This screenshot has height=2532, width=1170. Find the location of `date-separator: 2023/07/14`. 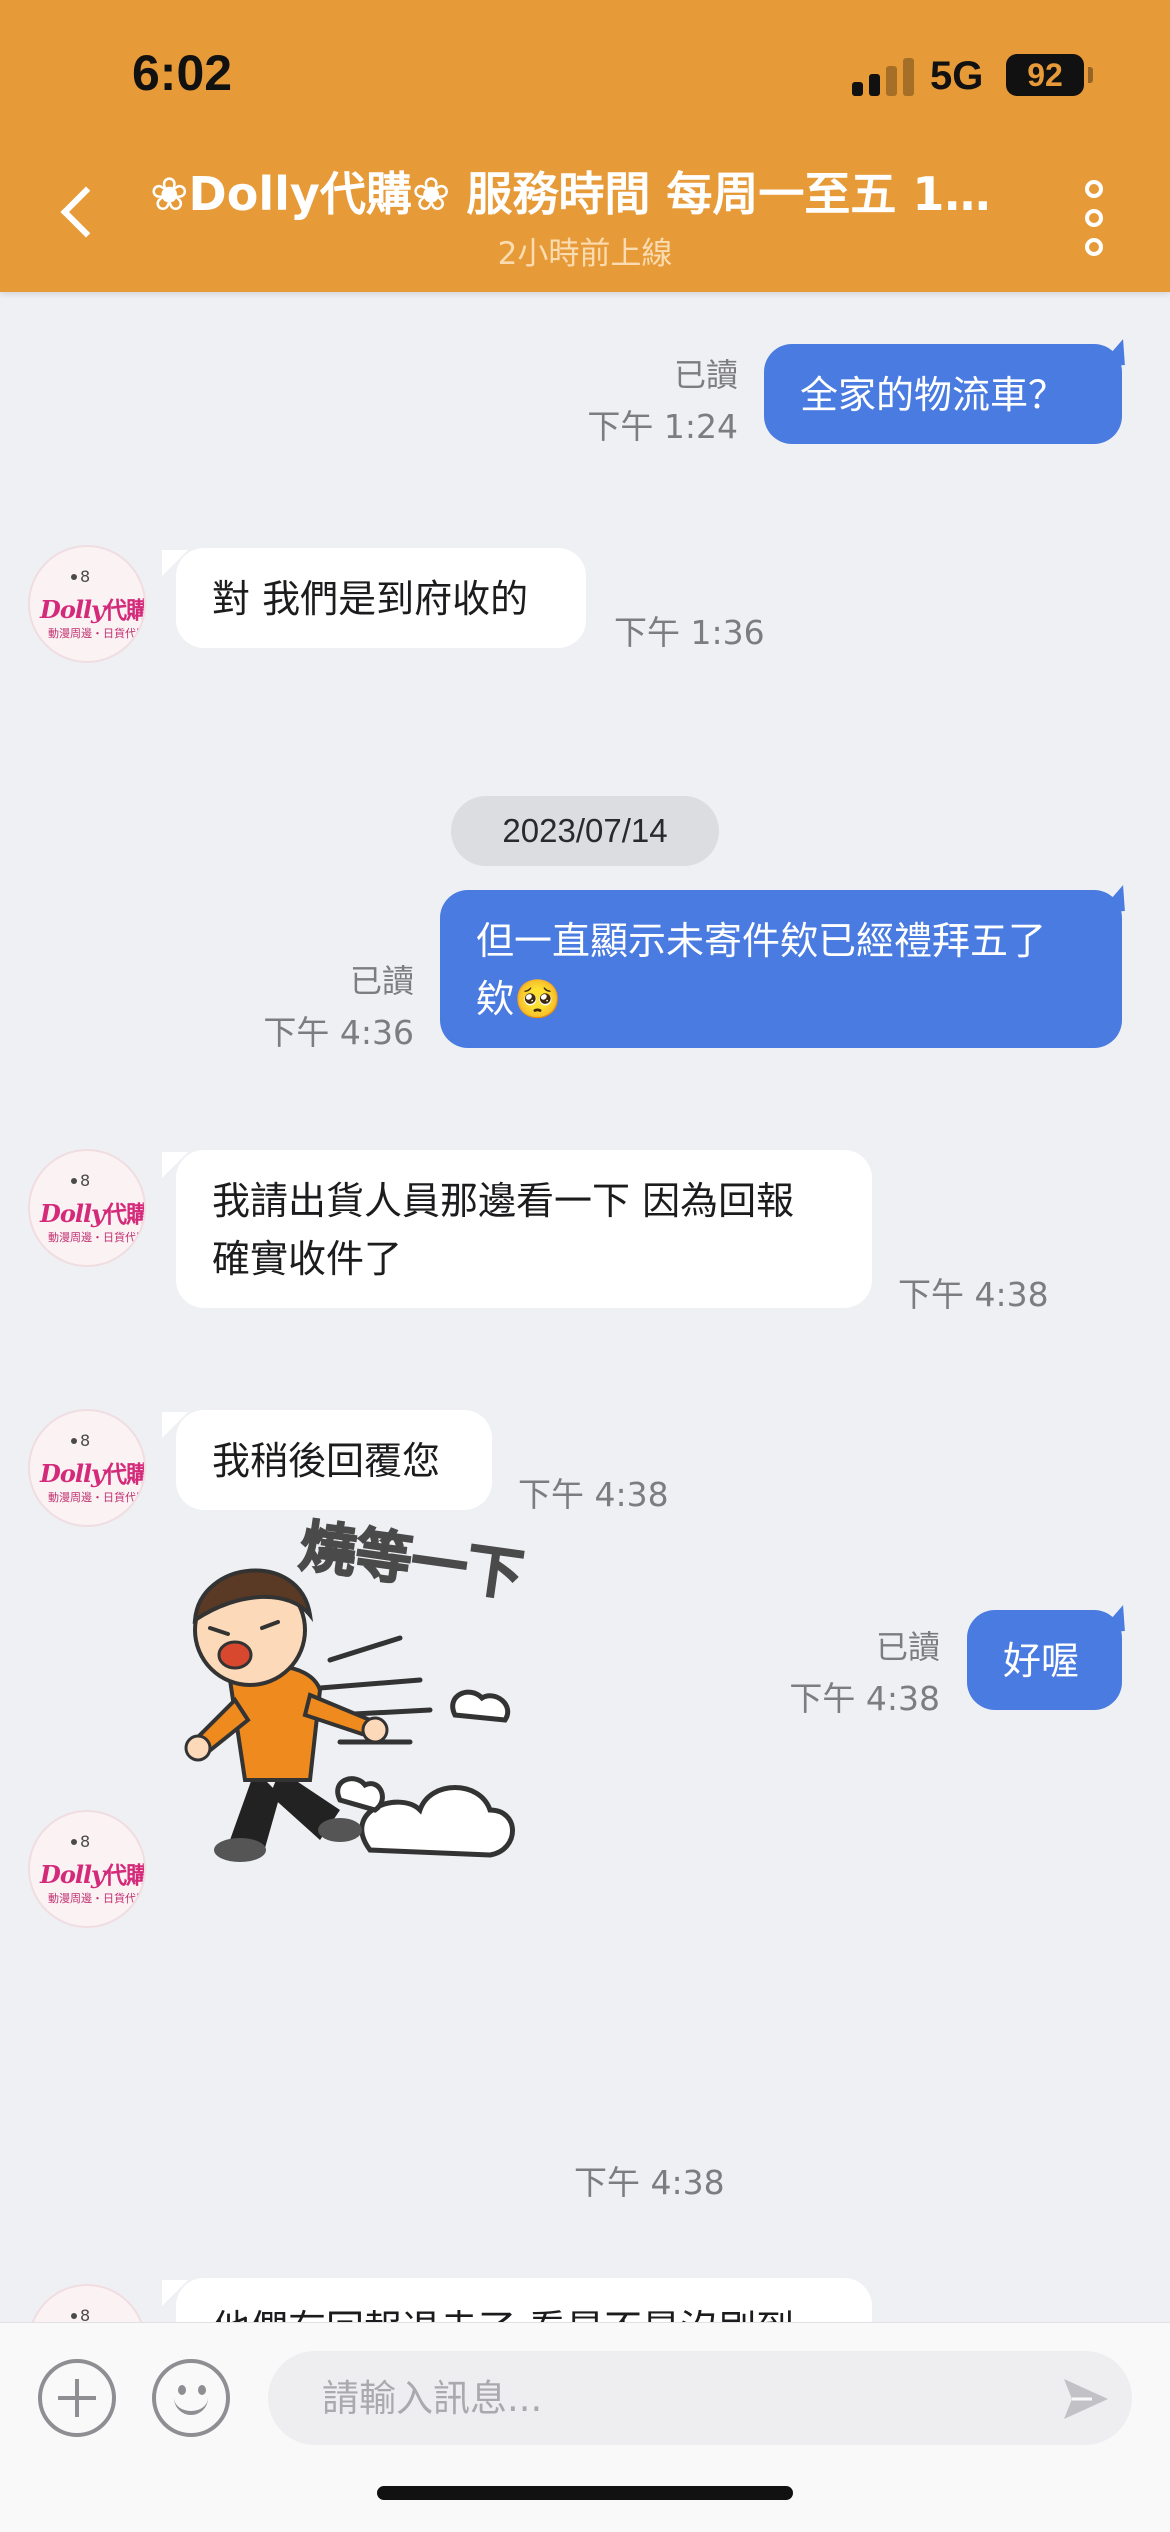

date-separator: 2023/07/14 is located at coordinates (585, 831).